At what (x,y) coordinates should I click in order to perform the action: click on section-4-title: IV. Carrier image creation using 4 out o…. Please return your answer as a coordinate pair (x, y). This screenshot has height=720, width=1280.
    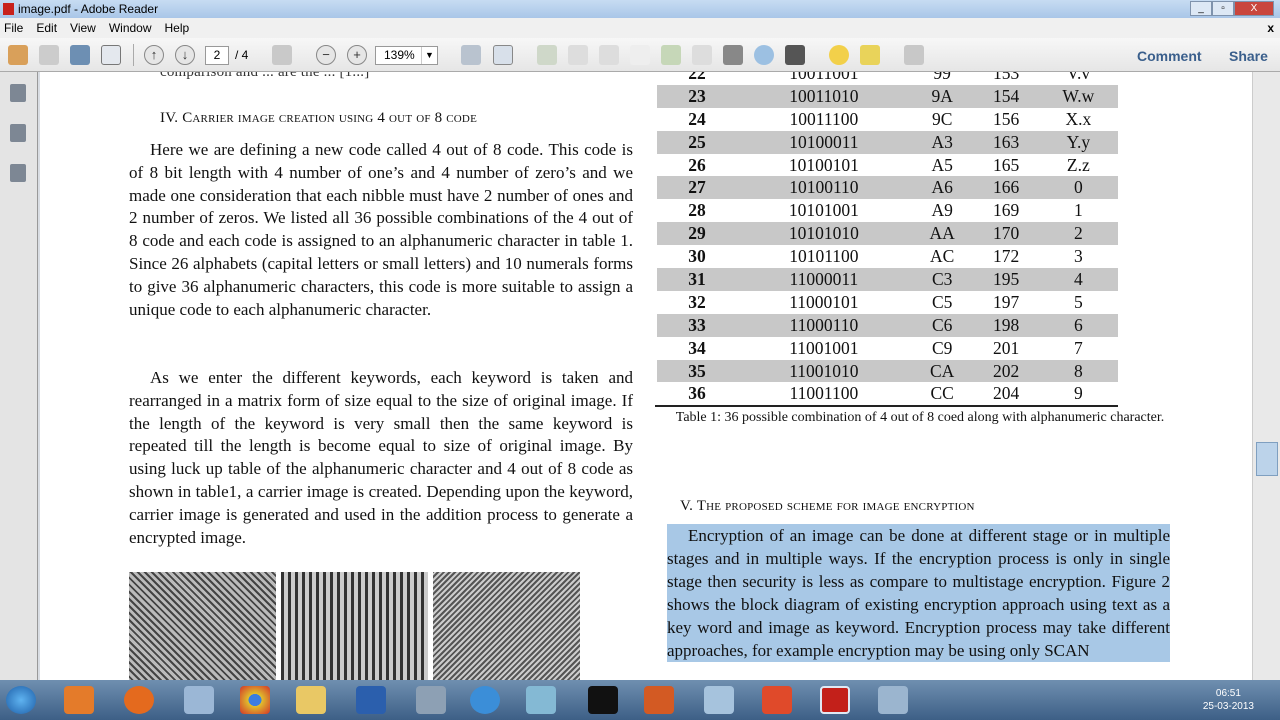
    Looking at the image, I should click on (318, 118).